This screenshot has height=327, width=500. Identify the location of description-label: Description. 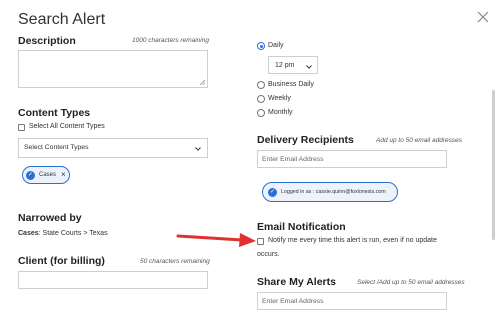
(47, 41).